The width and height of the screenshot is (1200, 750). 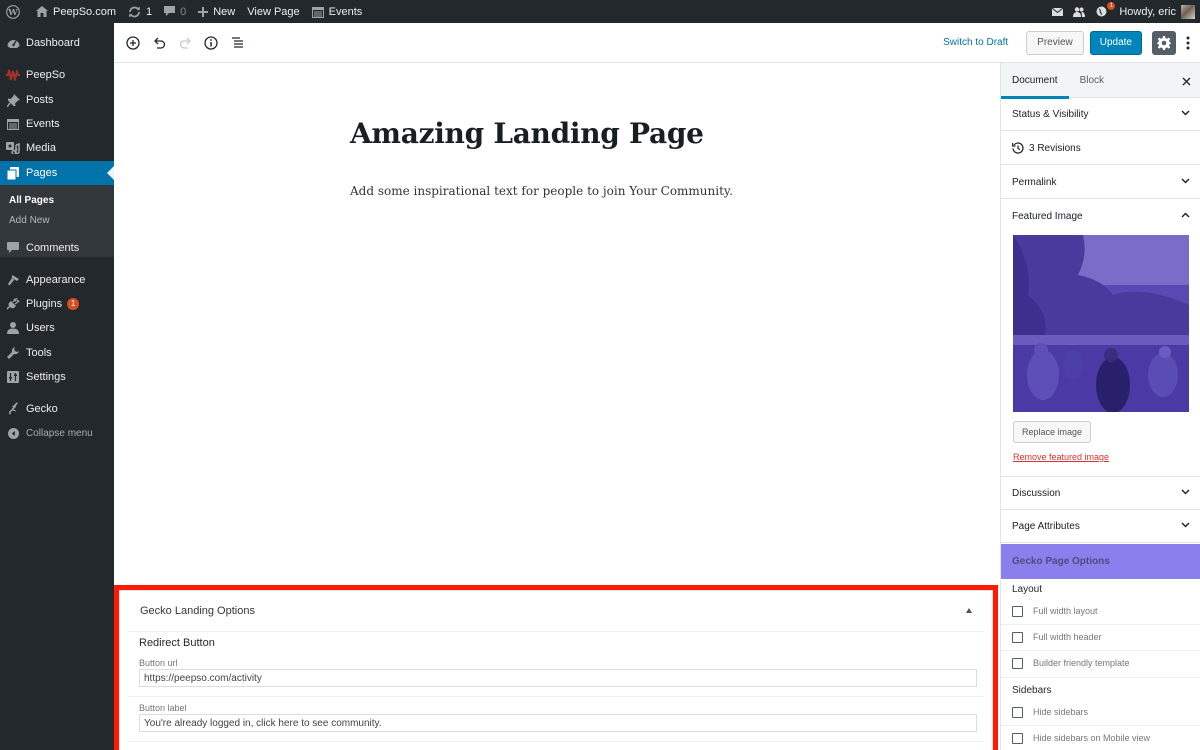 I want to click on panel-featured-image: Featured Image, so click(x=1100, y=216).